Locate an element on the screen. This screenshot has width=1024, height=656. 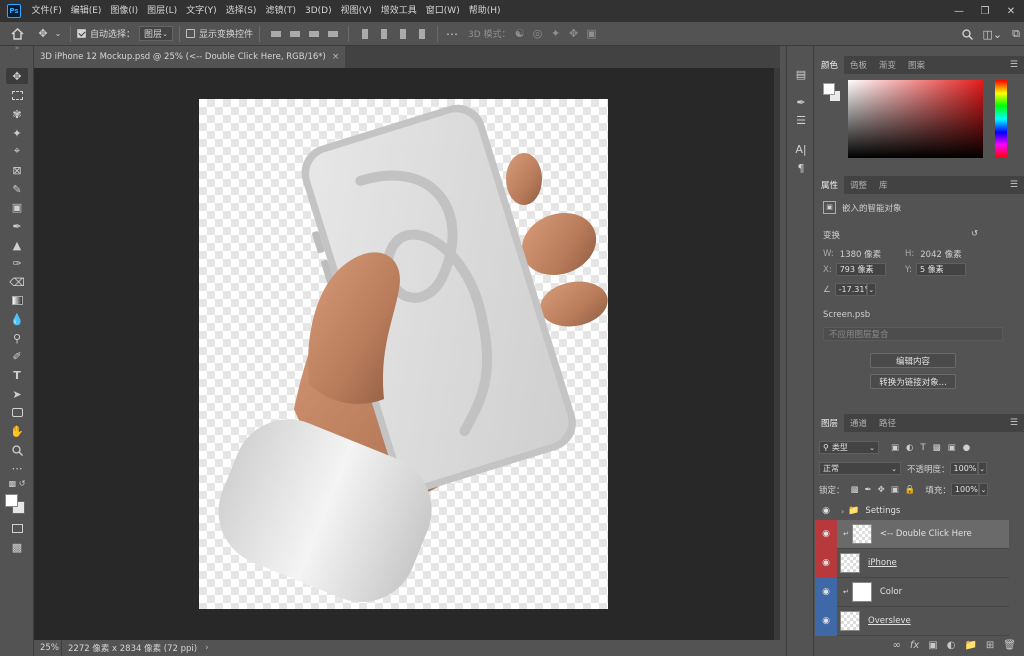
zoom-level: 25% is located at coordinates (48, 648).